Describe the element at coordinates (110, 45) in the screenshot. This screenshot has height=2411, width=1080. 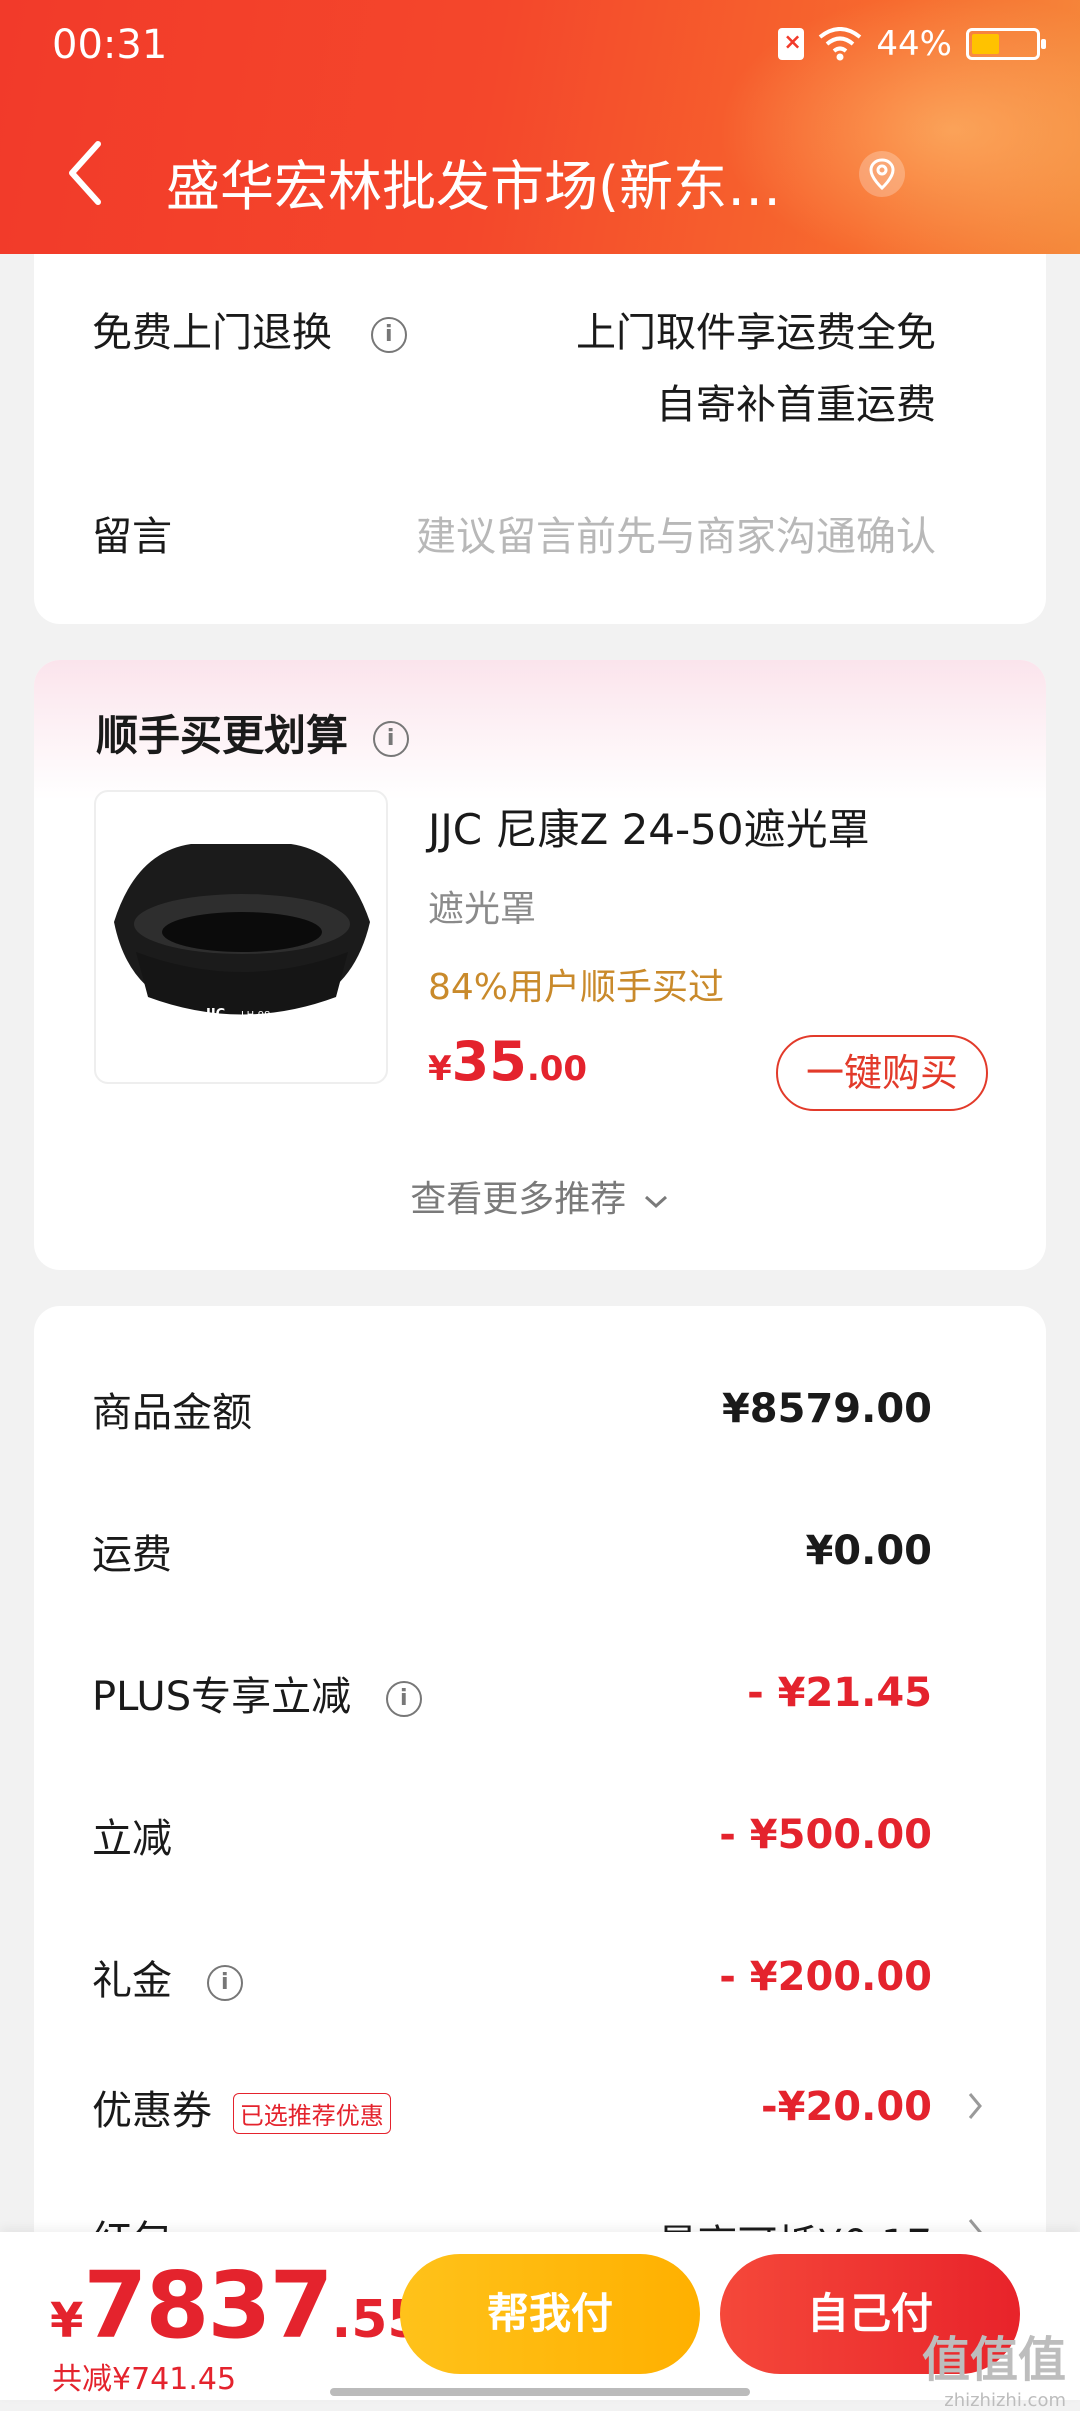
I see `status-time: 00:31` at that location.